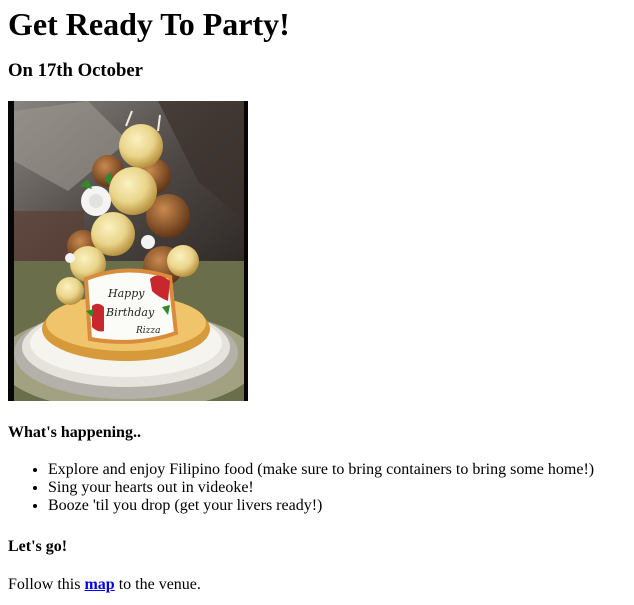 The image size is (634, 605). Describe the element at coordinates (157, 584) in the screenshot. I see `directions-text-after: to the venue.` at that location.